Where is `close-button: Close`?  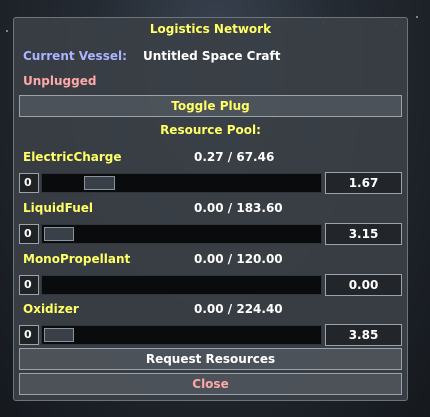
close-button: Close is located at coordinates (210, 384).